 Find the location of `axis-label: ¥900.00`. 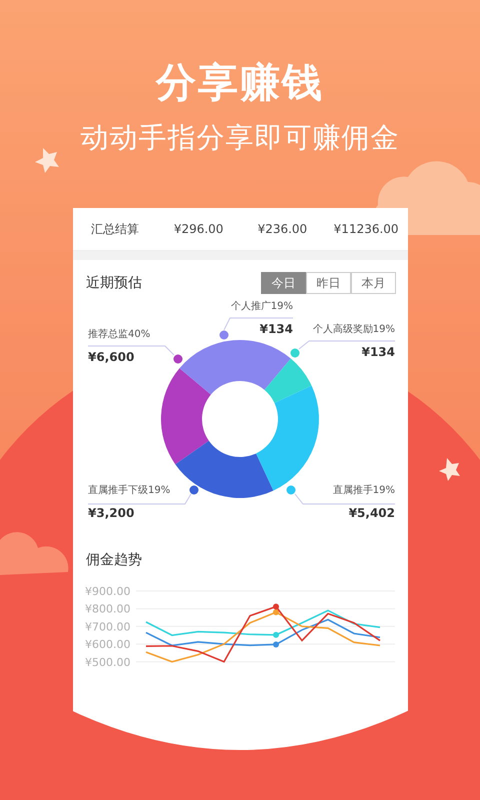

axis-label: ¥900.00 is located at coordinates (107, 591).